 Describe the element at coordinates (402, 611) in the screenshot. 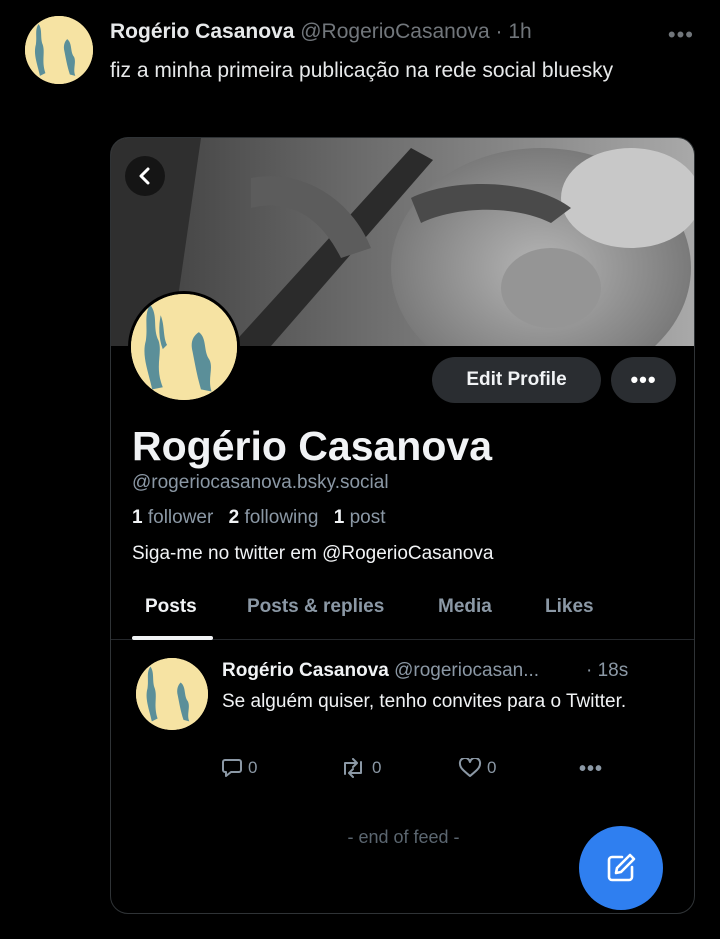

I see `profile-tabs: Posts Posts & replies Media Likes` at that location.